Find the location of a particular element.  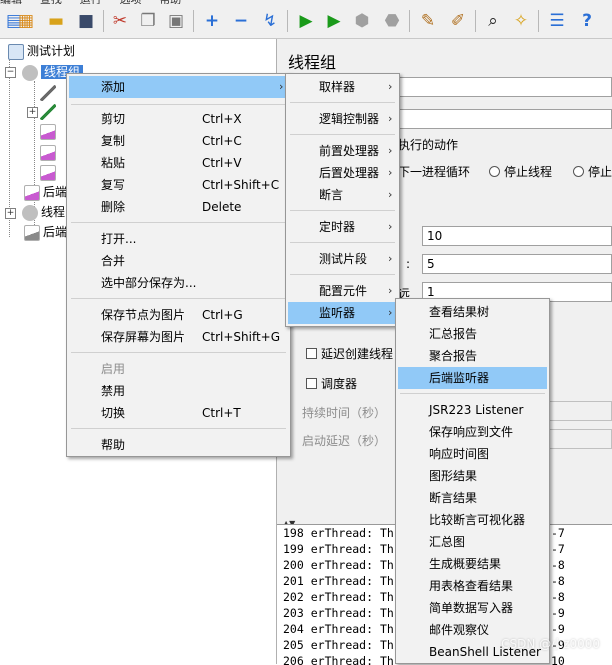

radio-icon is located at coordinates (578, 171).